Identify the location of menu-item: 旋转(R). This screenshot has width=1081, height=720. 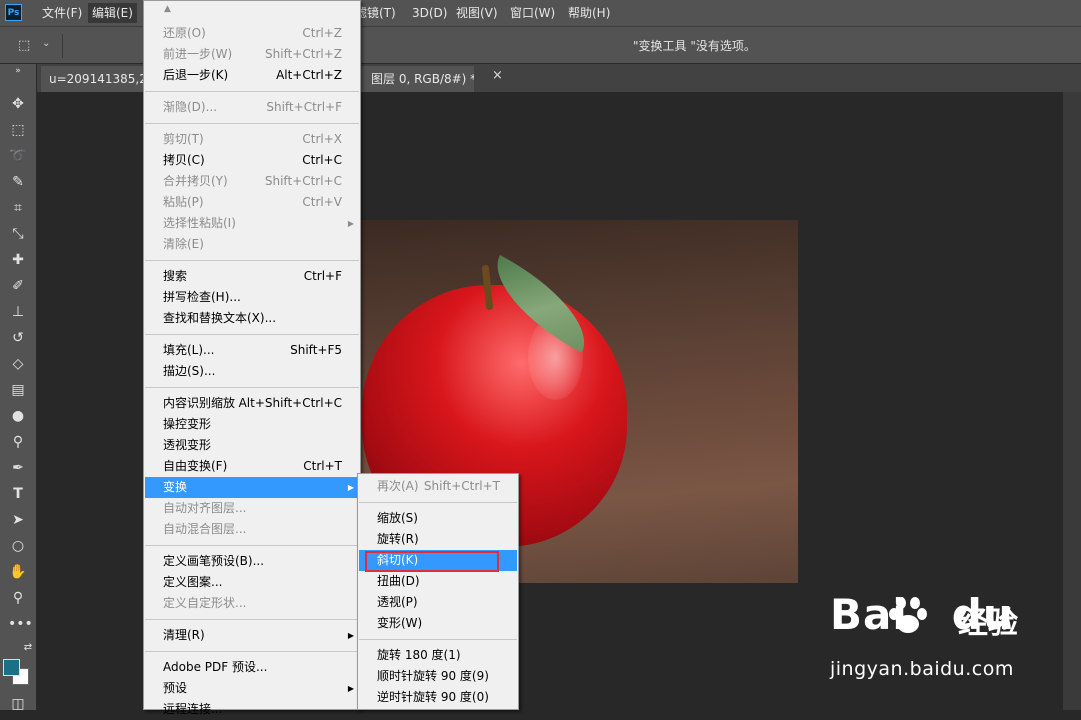
(438, 539).